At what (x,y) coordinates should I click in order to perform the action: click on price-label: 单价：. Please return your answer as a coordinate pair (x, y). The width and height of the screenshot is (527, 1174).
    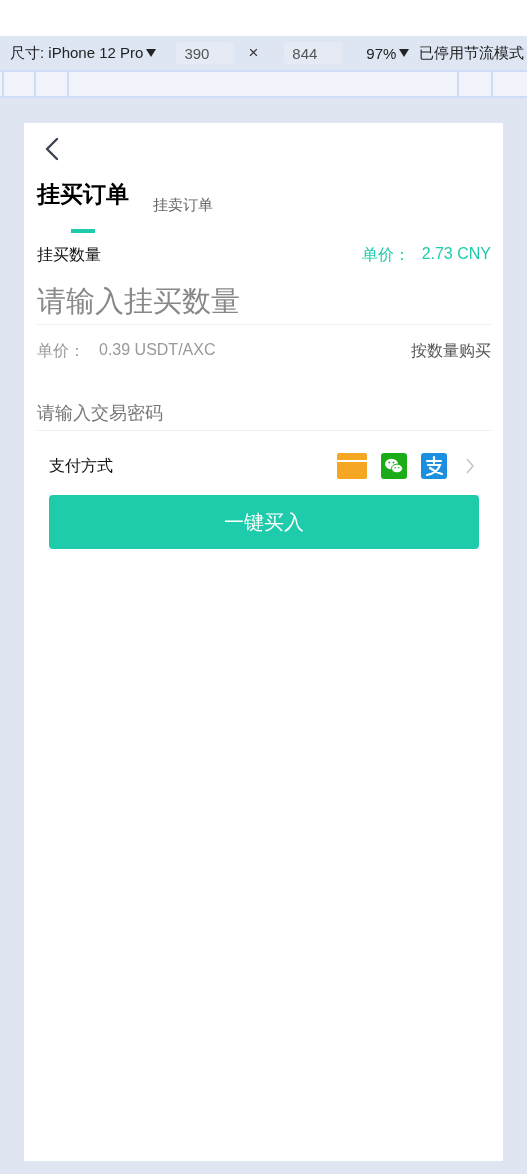
    Looking at the image, I should click on (385, 254).